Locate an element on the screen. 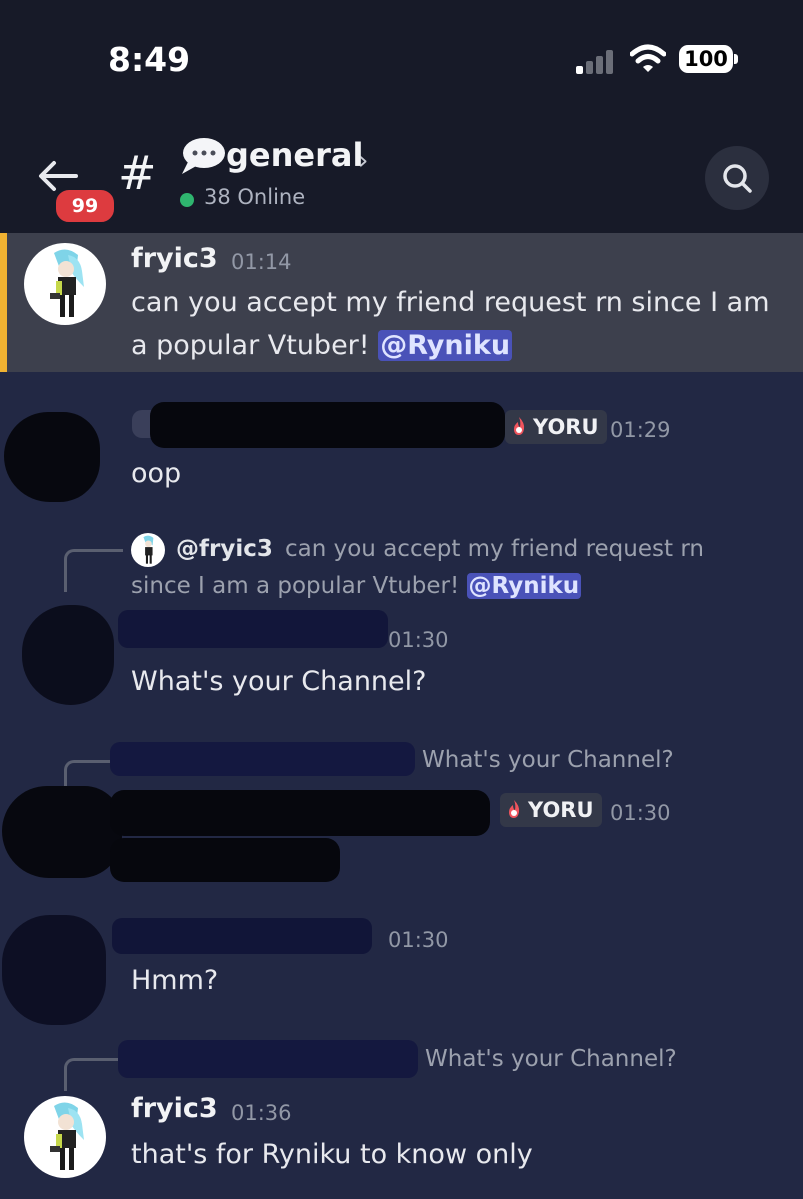 This screenshot has width=803, height=1199. message-text: What's your Channel? is located at coordinates (279, 681).